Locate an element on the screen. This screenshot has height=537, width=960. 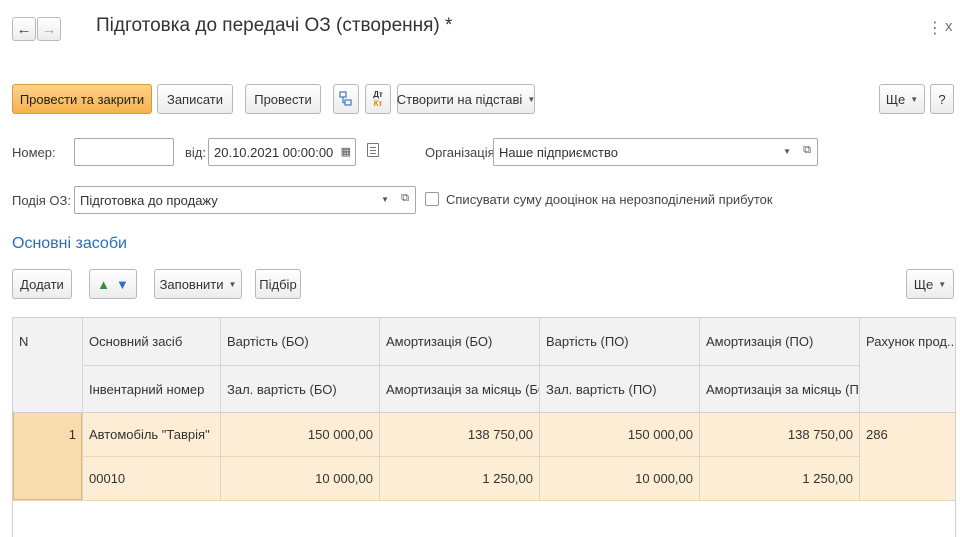
structure-button is located at coordinates (346, 99).